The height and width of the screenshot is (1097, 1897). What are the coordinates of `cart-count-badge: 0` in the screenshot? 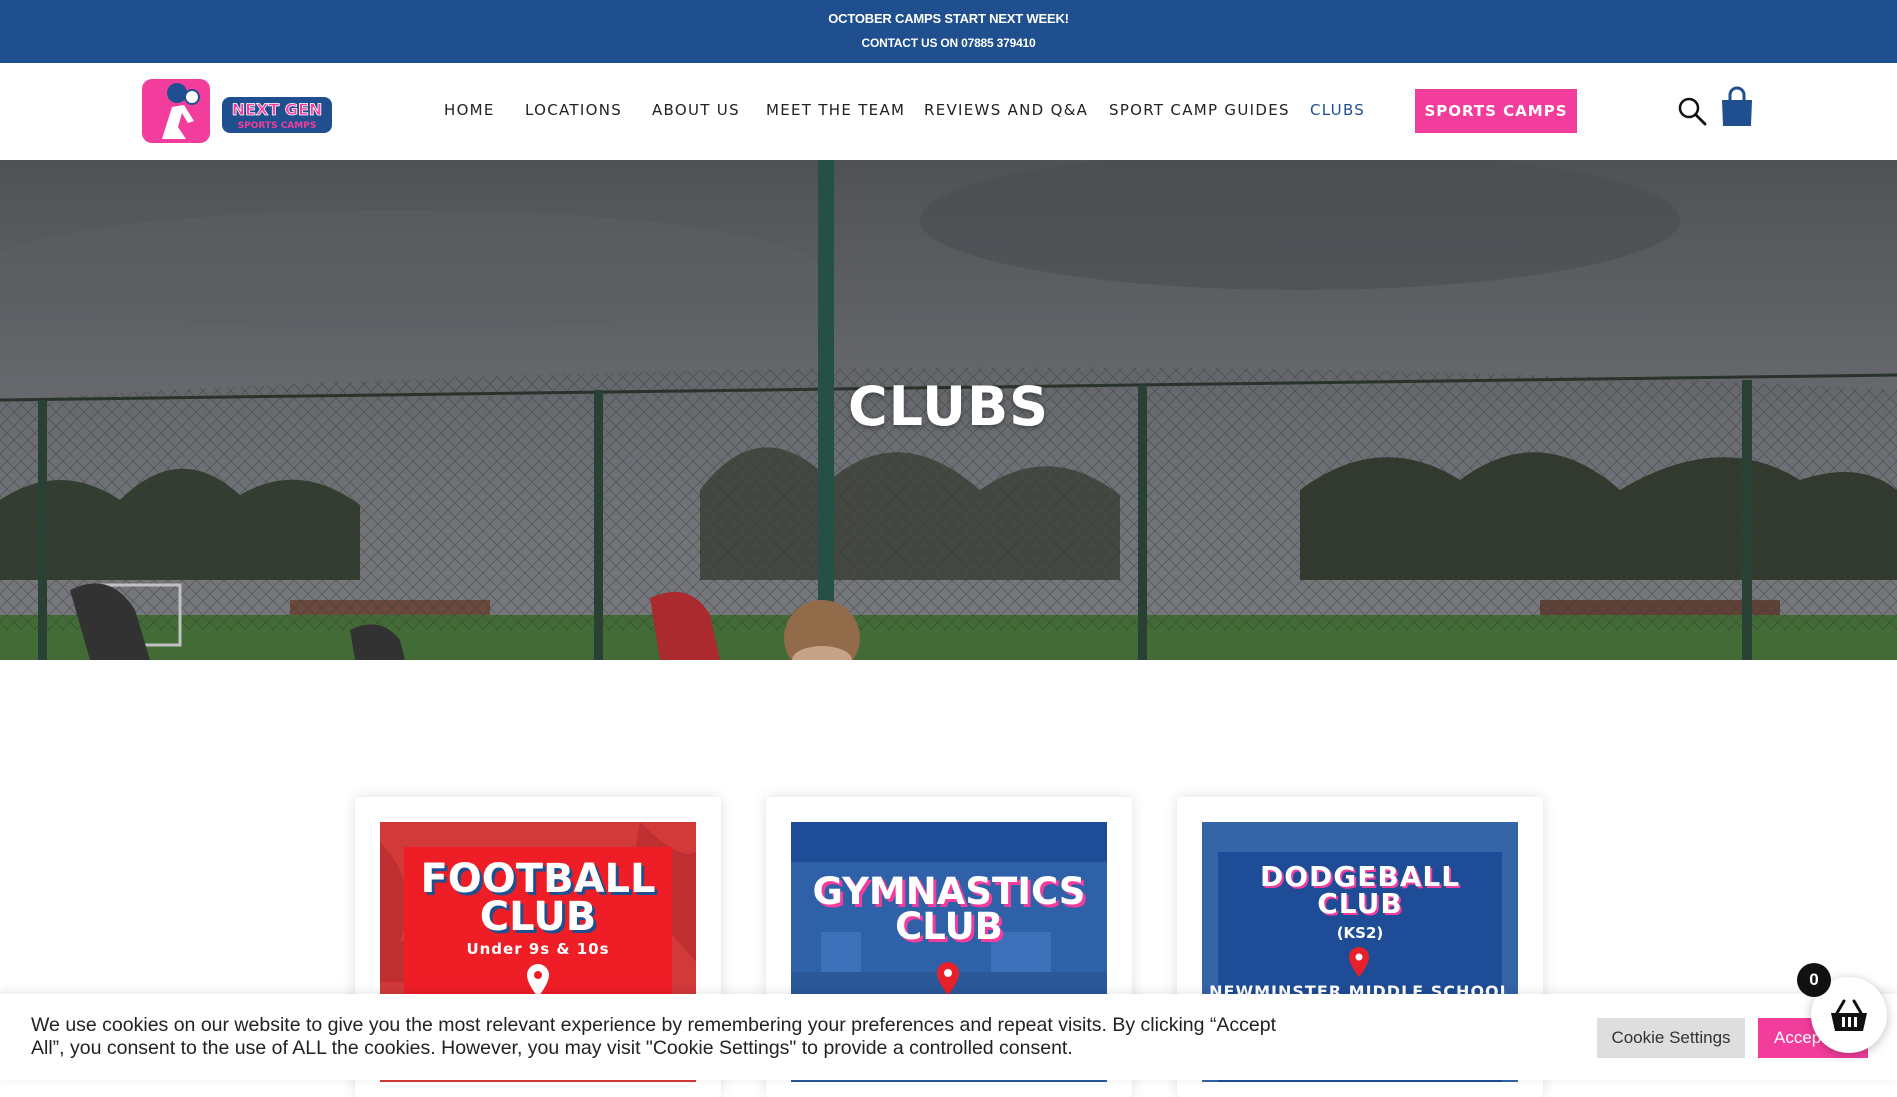 It's located at (1814, 980).